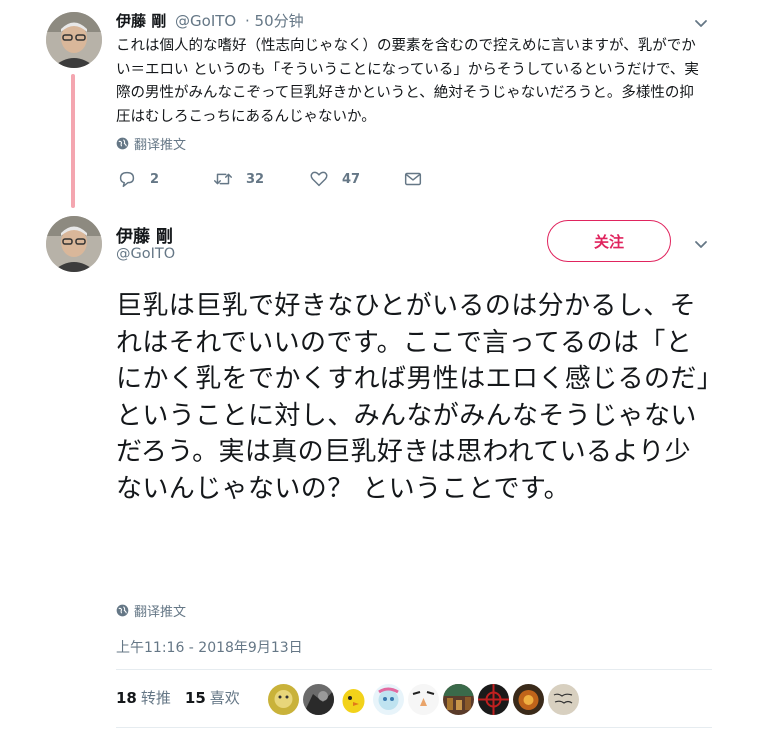 This screenshot has height=740, width=759. Describe the element at coordinates (126, 698) in the screenshot. I see `retweet-stat-count: 18` at that location.